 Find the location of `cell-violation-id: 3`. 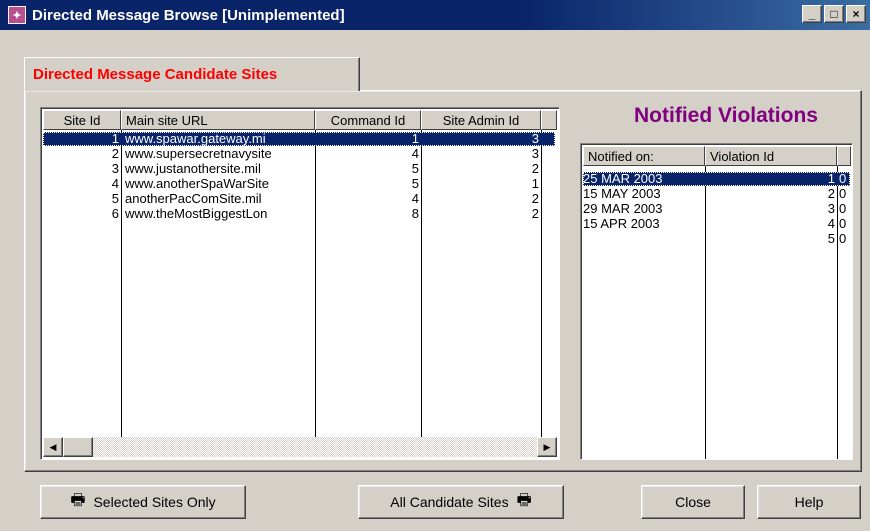

cell-violation-id: 3 is located at coordinates (831, 209).